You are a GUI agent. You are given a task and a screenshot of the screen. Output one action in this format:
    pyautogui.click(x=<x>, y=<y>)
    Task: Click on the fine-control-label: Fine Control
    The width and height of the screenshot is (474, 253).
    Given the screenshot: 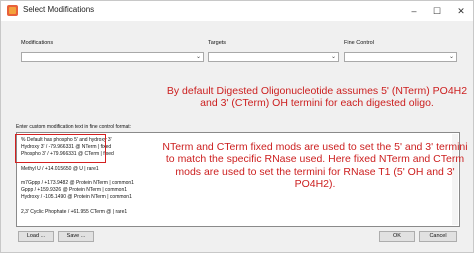 What is the action you would take?
    pyautogui.click(x=359, y=43)
    